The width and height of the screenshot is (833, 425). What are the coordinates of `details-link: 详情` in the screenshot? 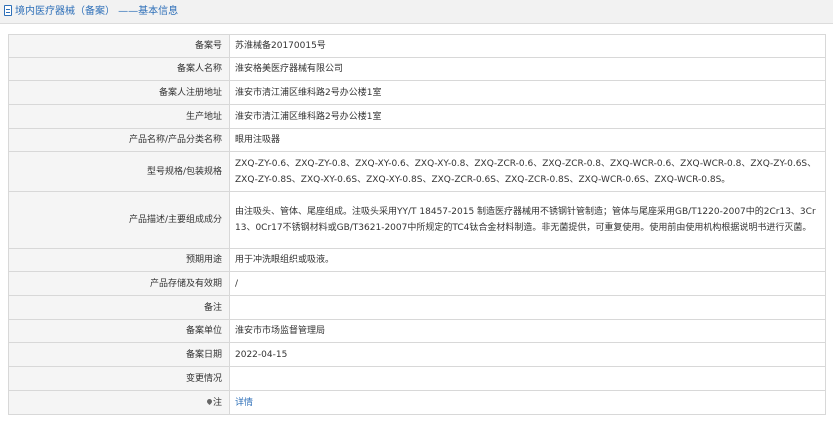 It's located at (244, 403).